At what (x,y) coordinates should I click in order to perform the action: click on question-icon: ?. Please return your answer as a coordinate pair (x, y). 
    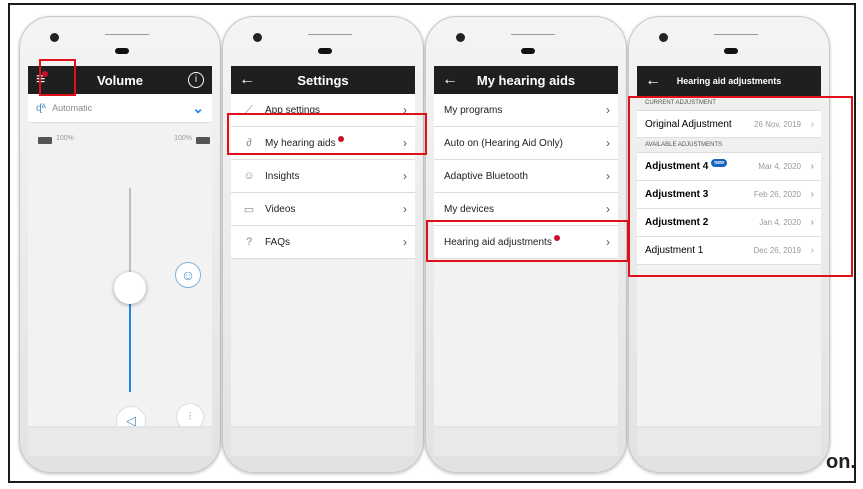
    Looking at the image, I should click on (249, 242).